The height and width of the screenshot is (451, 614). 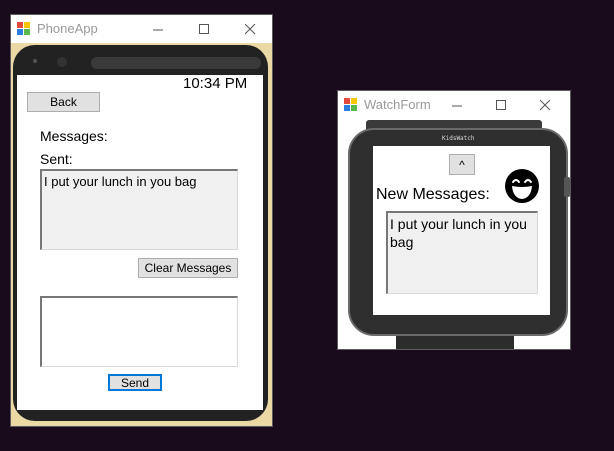 I want to click on phoneapp-titlebar: PhoneApp, so click(x=141, y=29).